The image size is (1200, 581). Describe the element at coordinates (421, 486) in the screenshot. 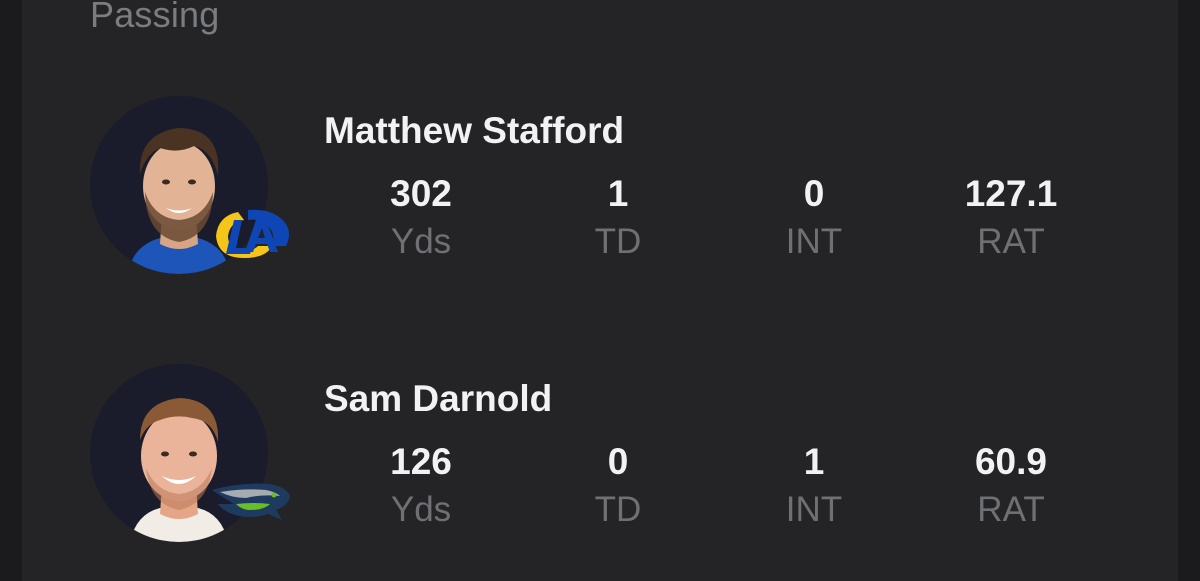

I see `stat-yards: 126 Yds` at that location.